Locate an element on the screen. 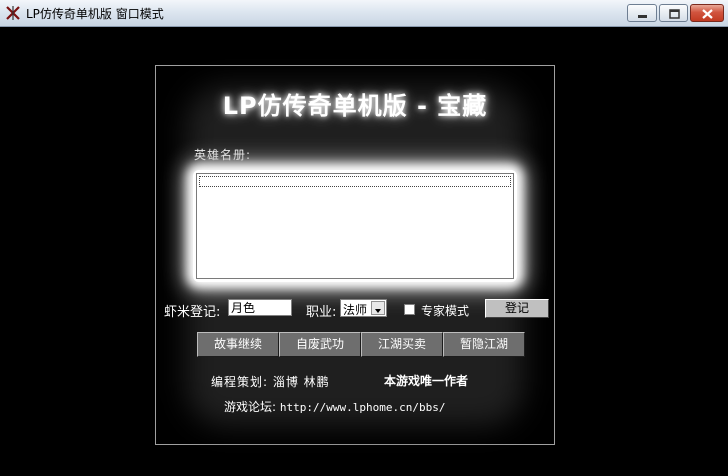 This screenshot has height=476, width=728. job-select-value: 法师 is located at coordinates (355, 310).